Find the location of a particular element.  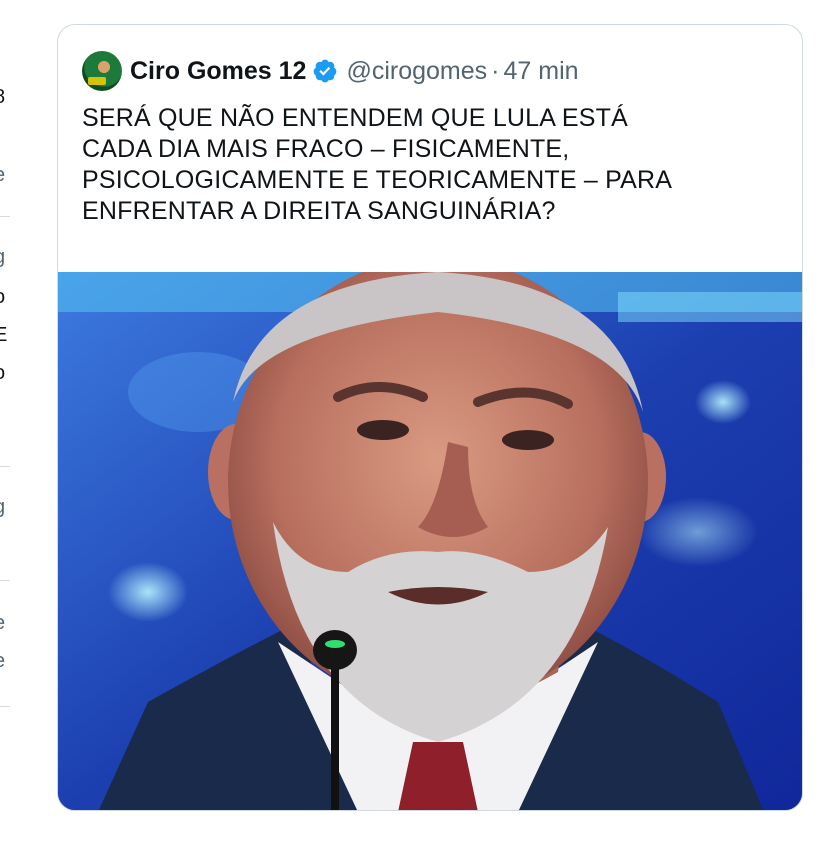

verified-badge-icon is located at coordinates (325, 71).